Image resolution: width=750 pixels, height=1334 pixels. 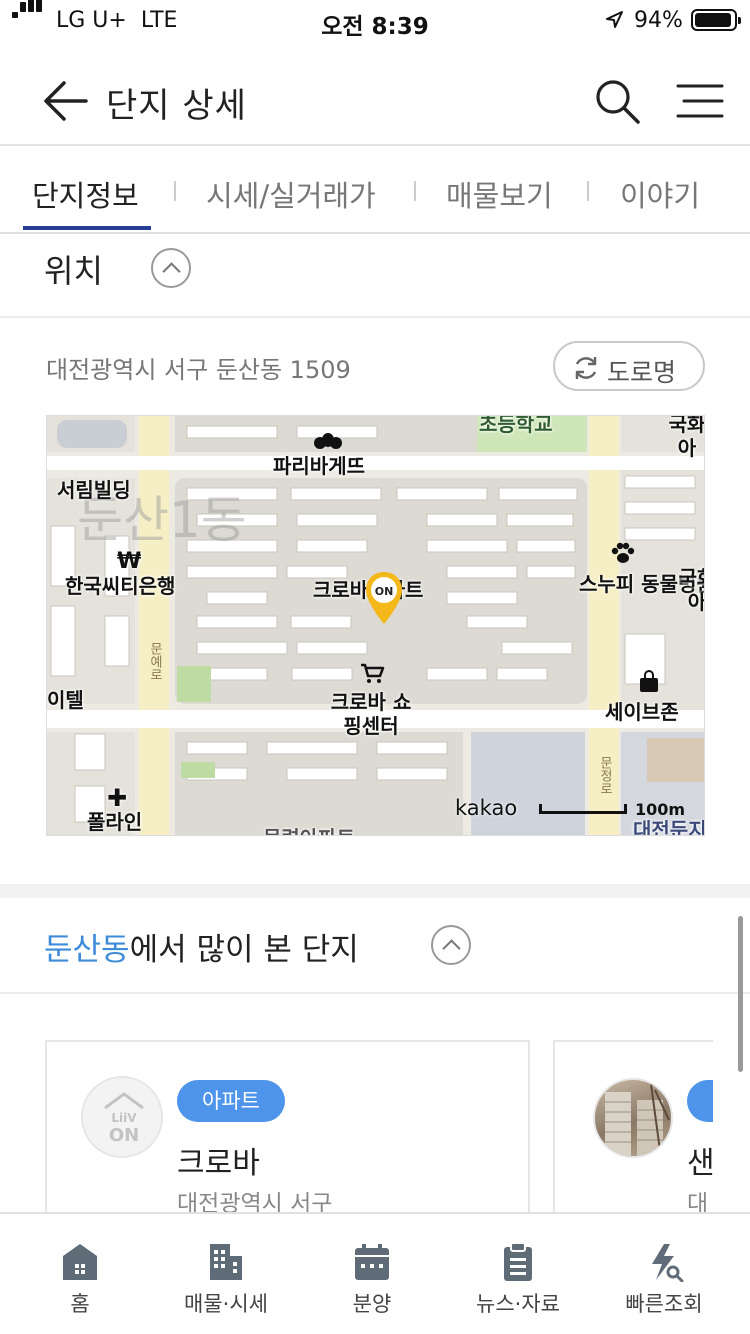 What do you see at coordinates (80, 1304) in the screenshot?
I see `nav-home-label: 홈` at bounding box center [80, 1304].